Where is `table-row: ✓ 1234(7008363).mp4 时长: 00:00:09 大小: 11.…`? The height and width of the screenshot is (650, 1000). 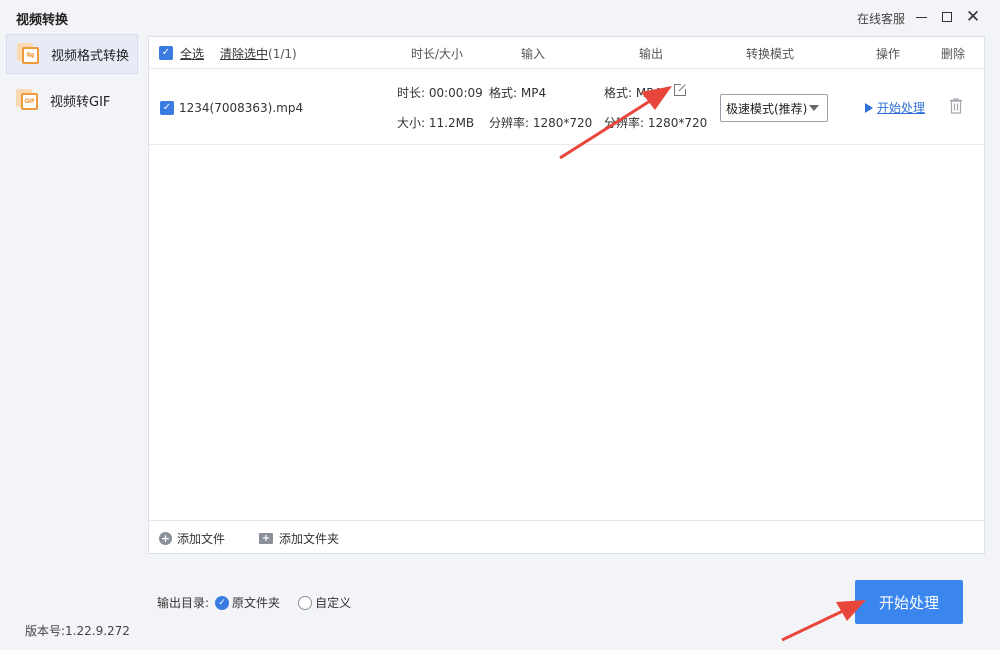
table-row: ✓ 1234(7008363).mp4 时长: 00:00:09 大小: 11.… is located at coordinates (566, 107).